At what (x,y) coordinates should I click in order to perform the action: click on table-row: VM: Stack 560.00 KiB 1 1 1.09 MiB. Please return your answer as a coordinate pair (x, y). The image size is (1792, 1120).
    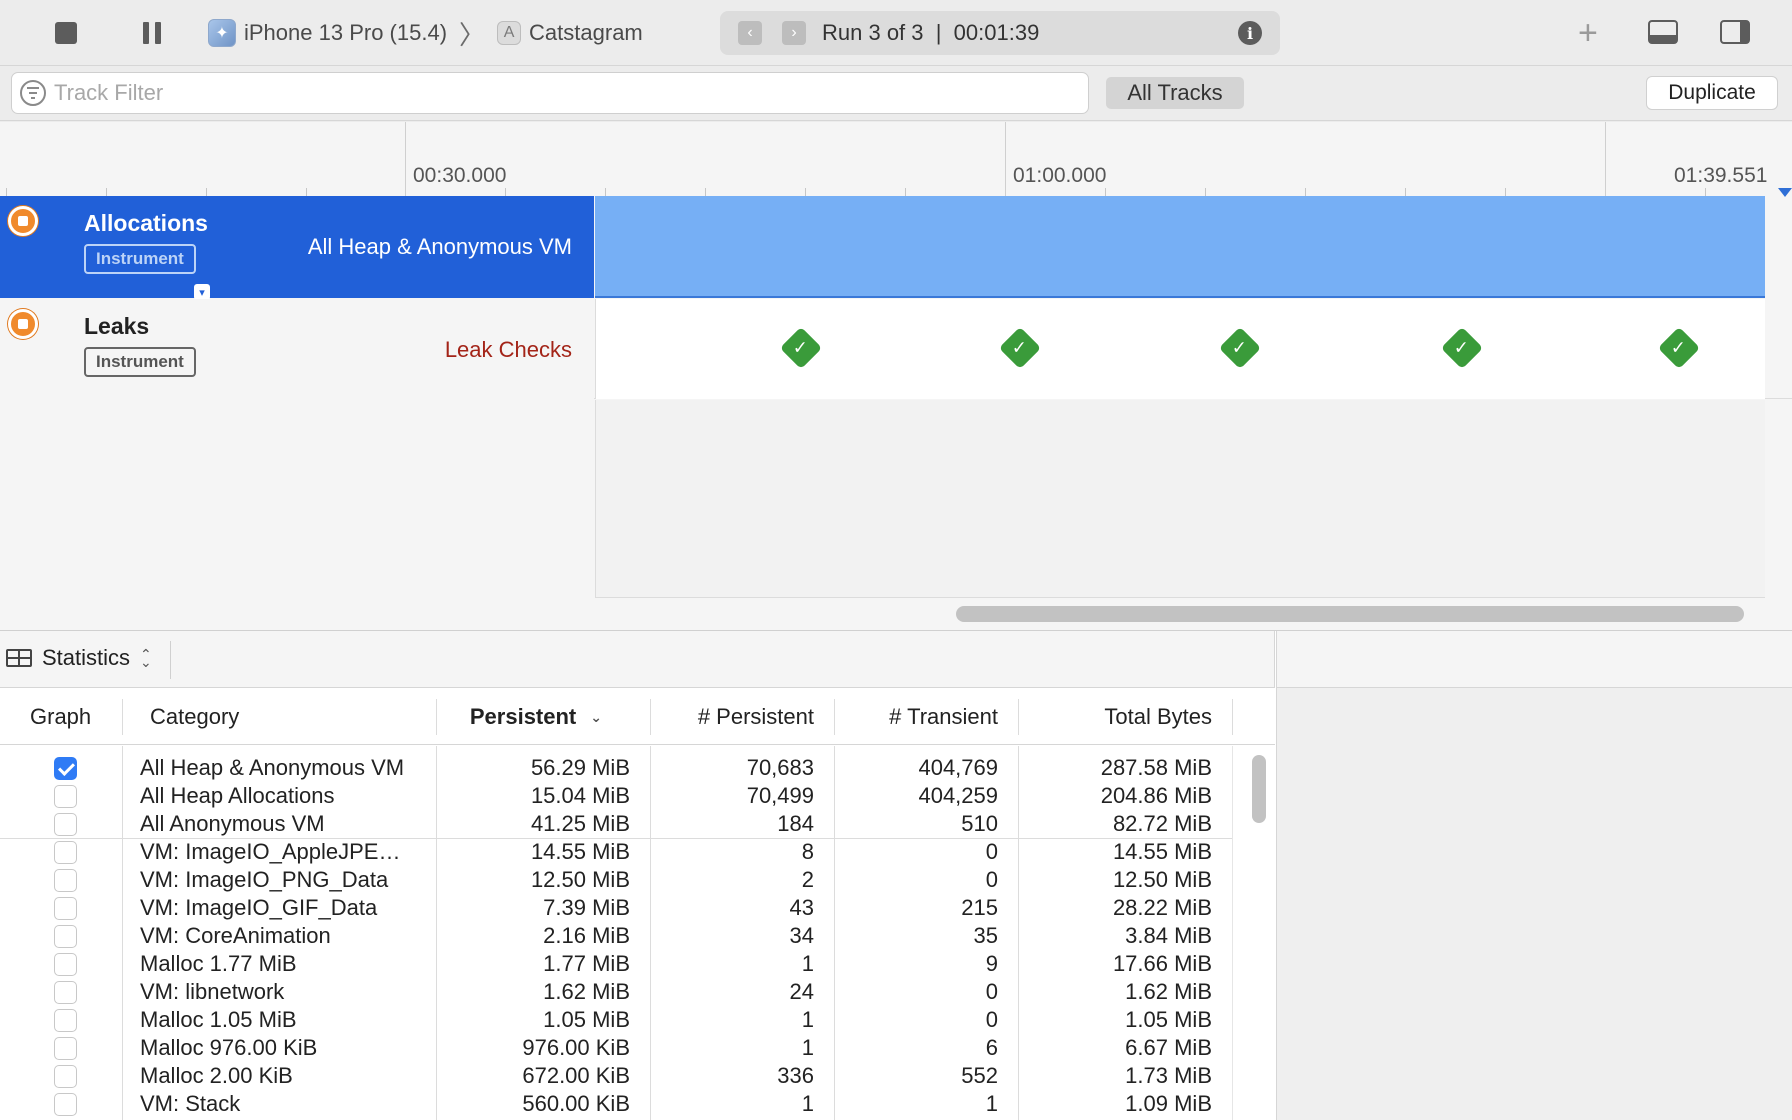
    Looking at the image, I should click on (616, 1104).